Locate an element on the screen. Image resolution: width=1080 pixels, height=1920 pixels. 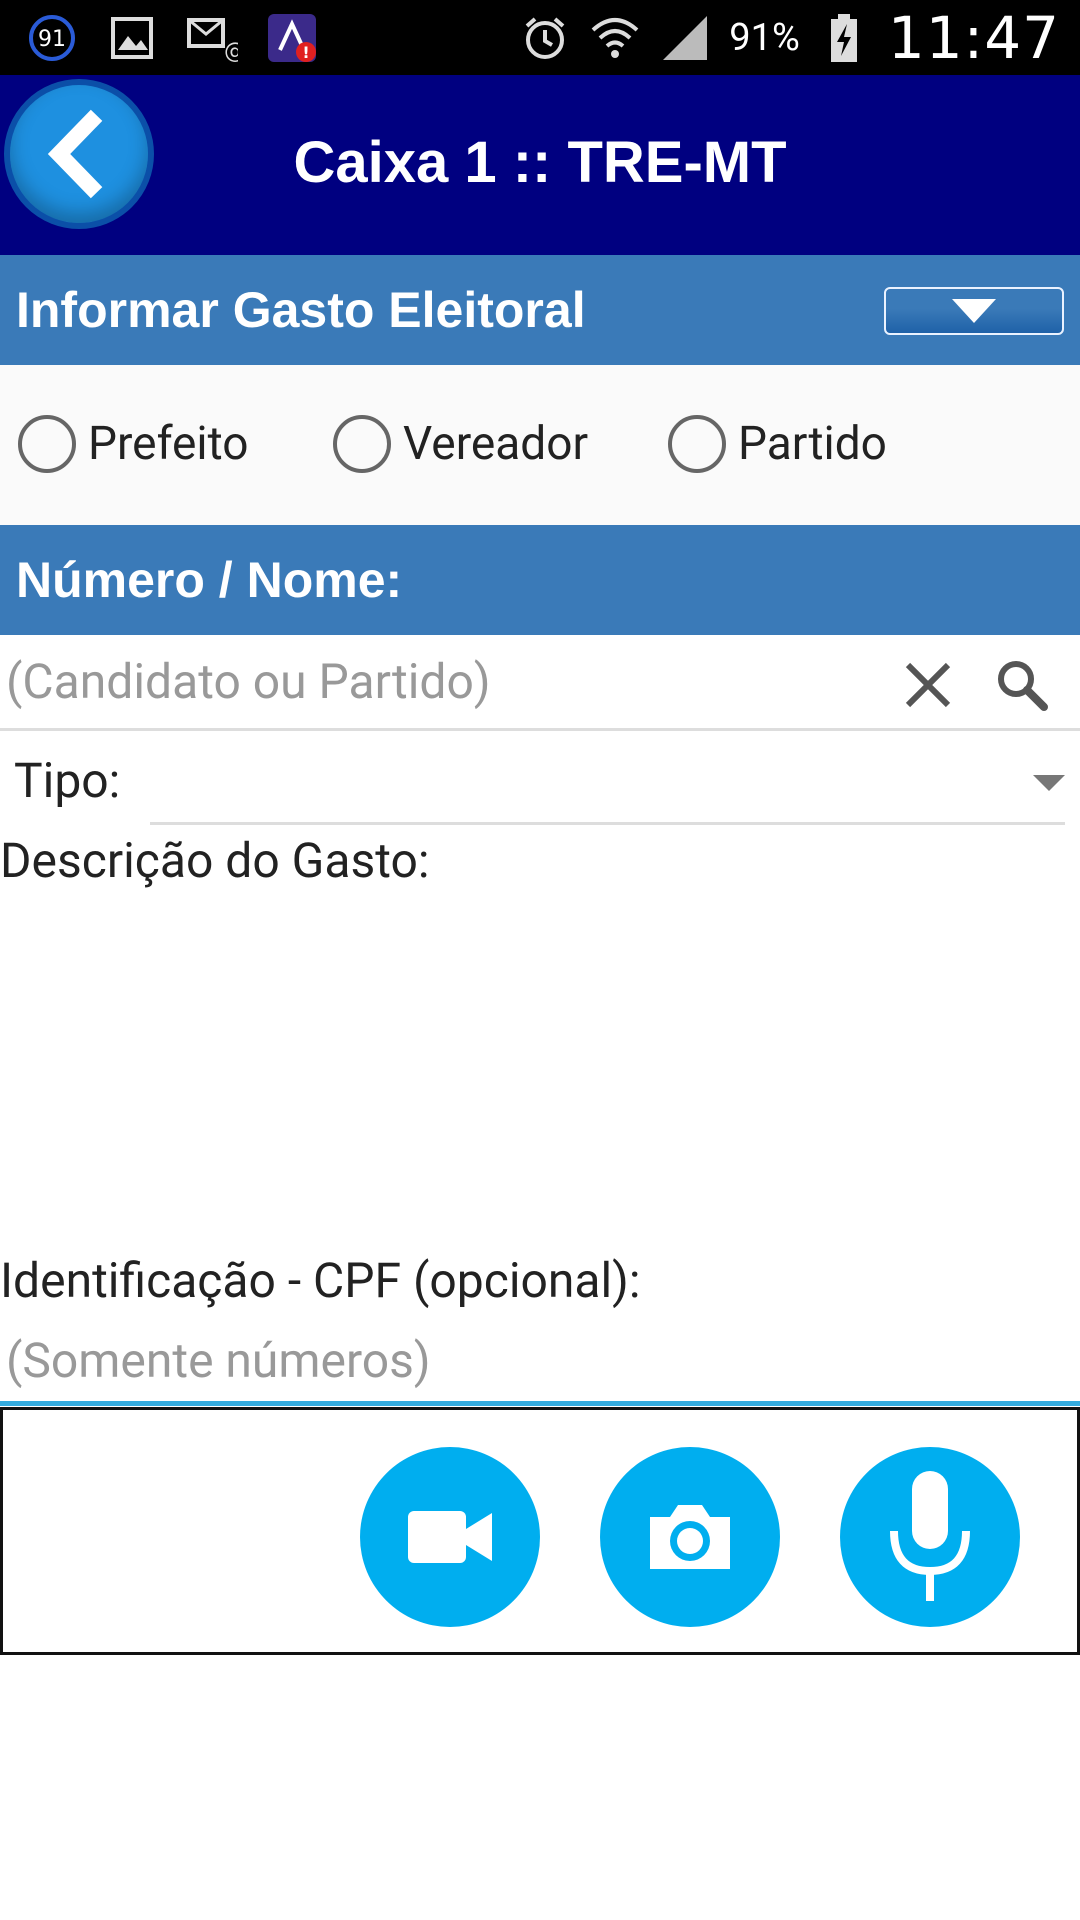
status-bar: 91 @ ! 91% 11:47 is located at coordinates (540, 37).